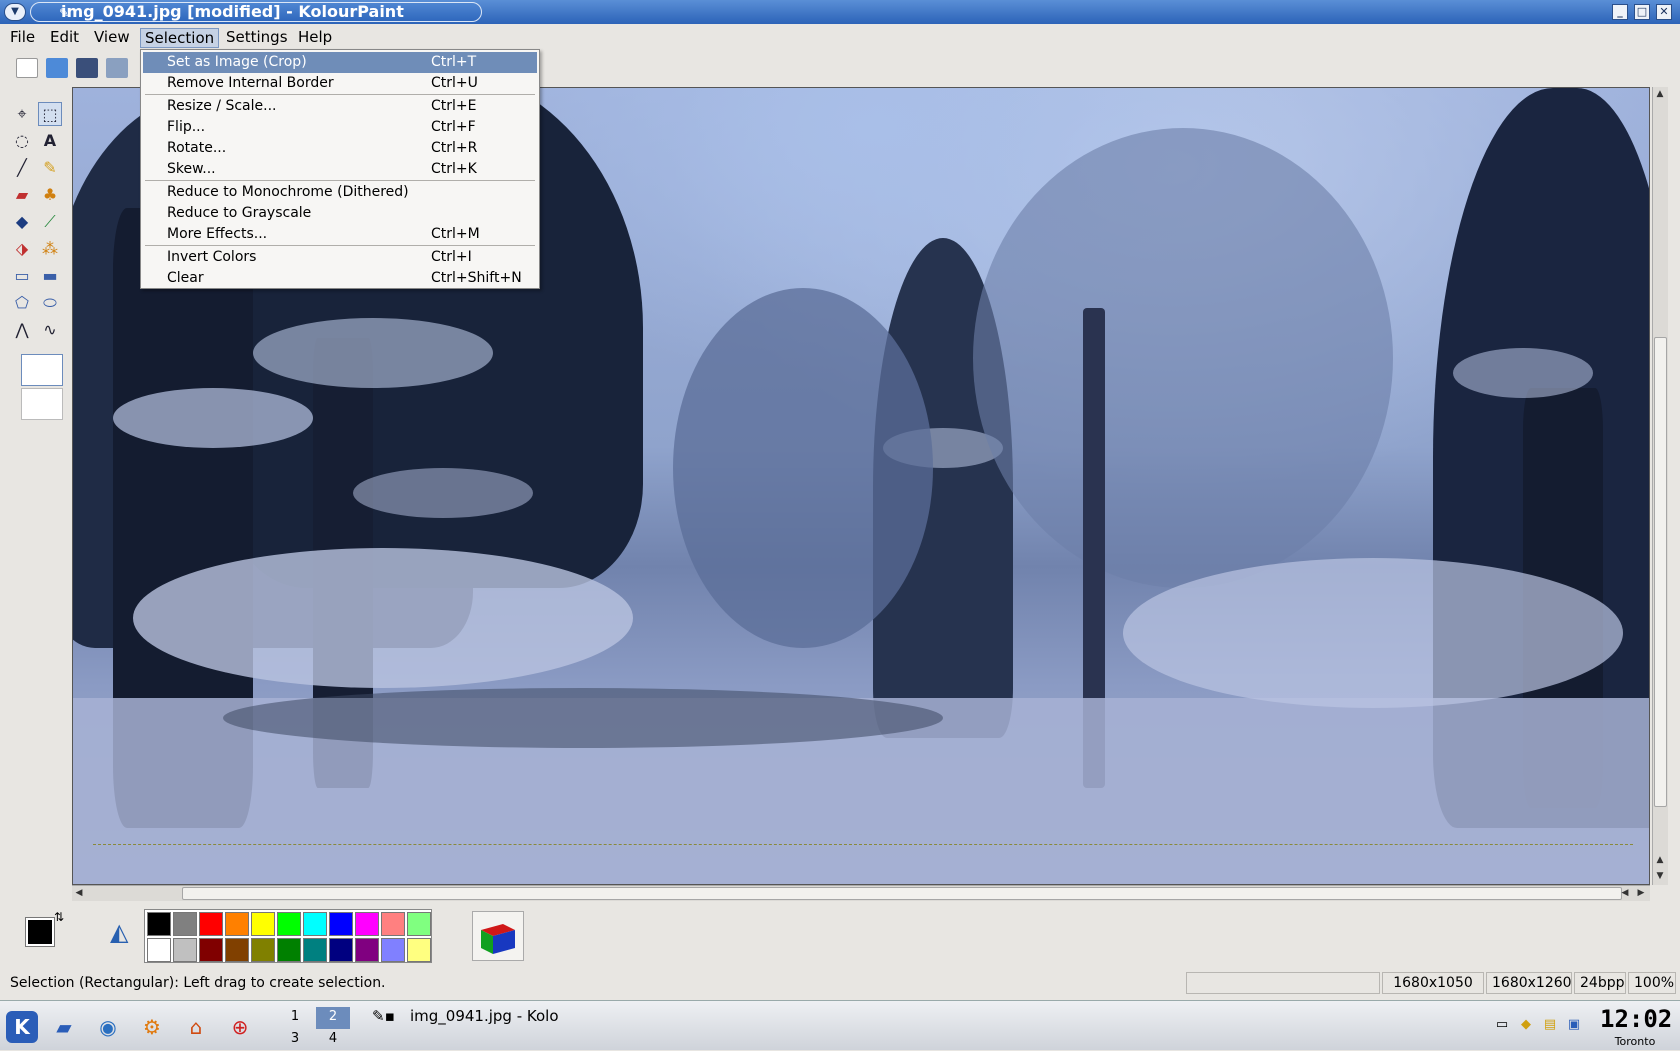 The image size is (1680, 1051). I want to click on menu-selection: Selection, so click(180, 38).